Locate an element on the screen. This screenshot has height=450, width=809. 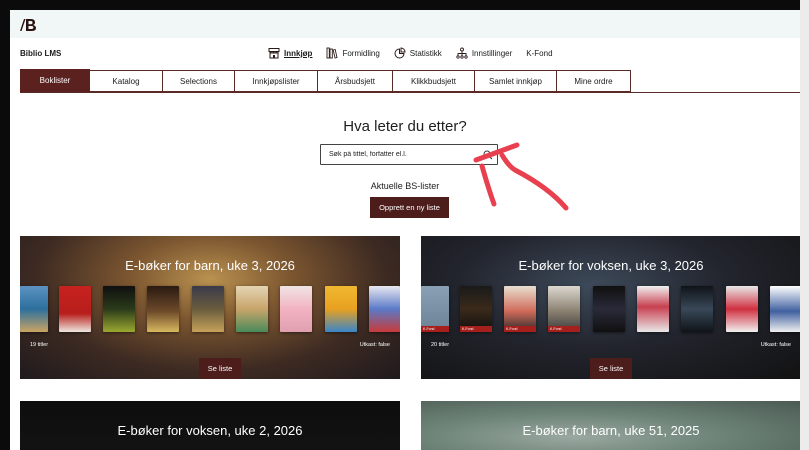
nav-label: Innstillinger is located at coordinates (492, 53).